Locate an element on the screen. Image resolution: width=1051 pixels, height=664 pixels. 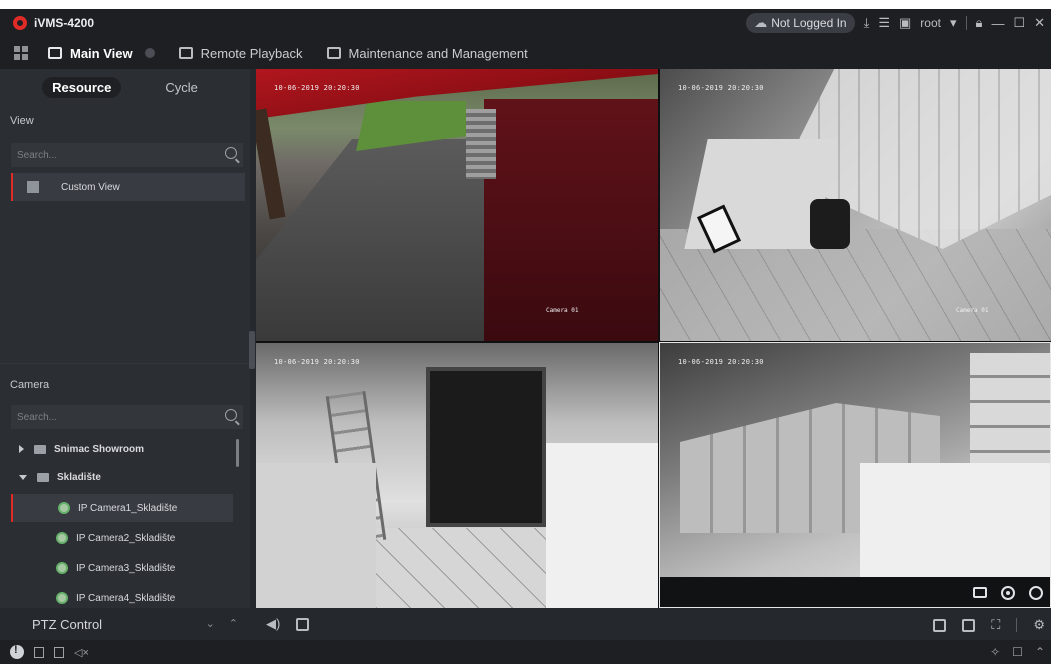
expand-up-icon: ⌃ is located at coordinates (1040, 652).